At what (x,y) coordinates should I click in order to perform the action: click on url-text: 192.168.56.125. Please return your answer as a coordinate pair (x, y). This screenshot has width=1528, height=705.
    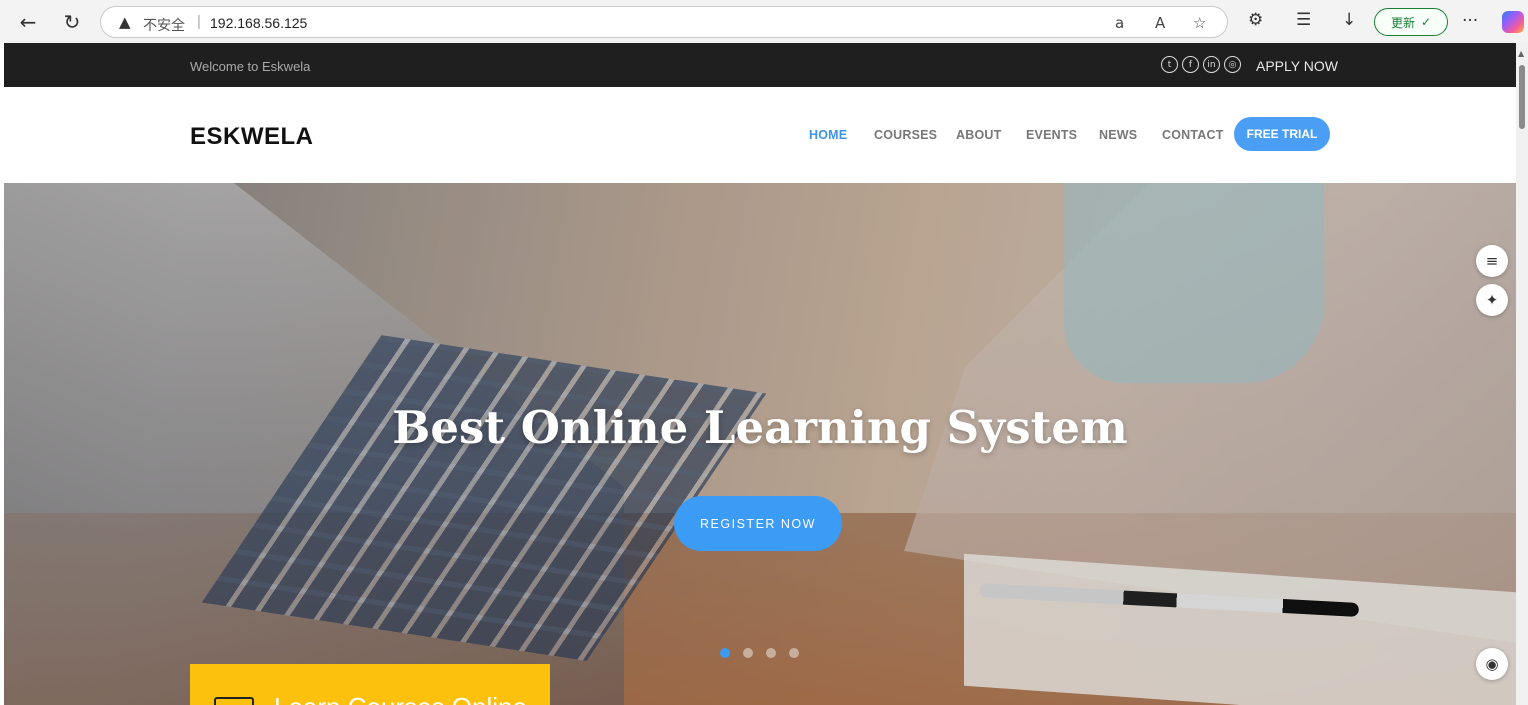
    Looking at the image, I should click on (258, 23).